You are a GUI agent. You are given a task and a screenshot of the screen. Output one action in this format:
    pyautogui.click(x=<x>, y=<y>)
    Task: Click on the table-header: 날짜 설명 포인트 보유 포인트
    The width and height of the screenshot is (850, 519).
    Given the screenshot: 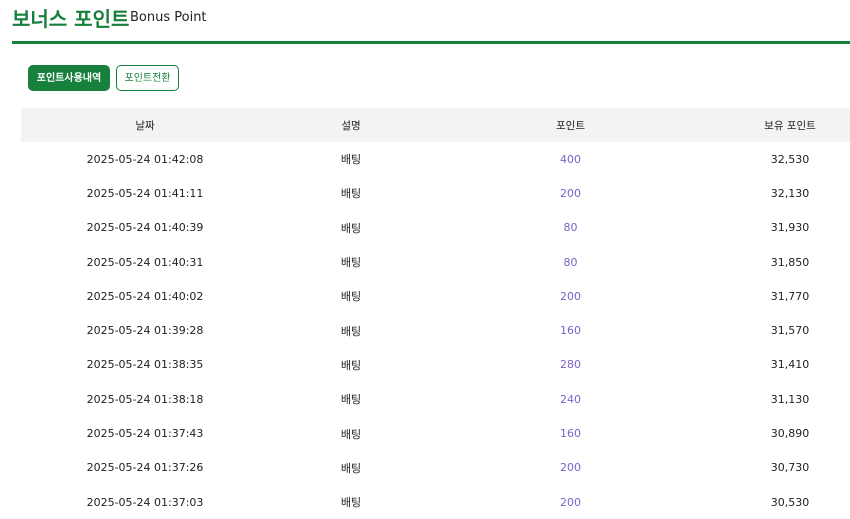 What is the action you would take?
    pyautogui.click(x=435, y=125)
    